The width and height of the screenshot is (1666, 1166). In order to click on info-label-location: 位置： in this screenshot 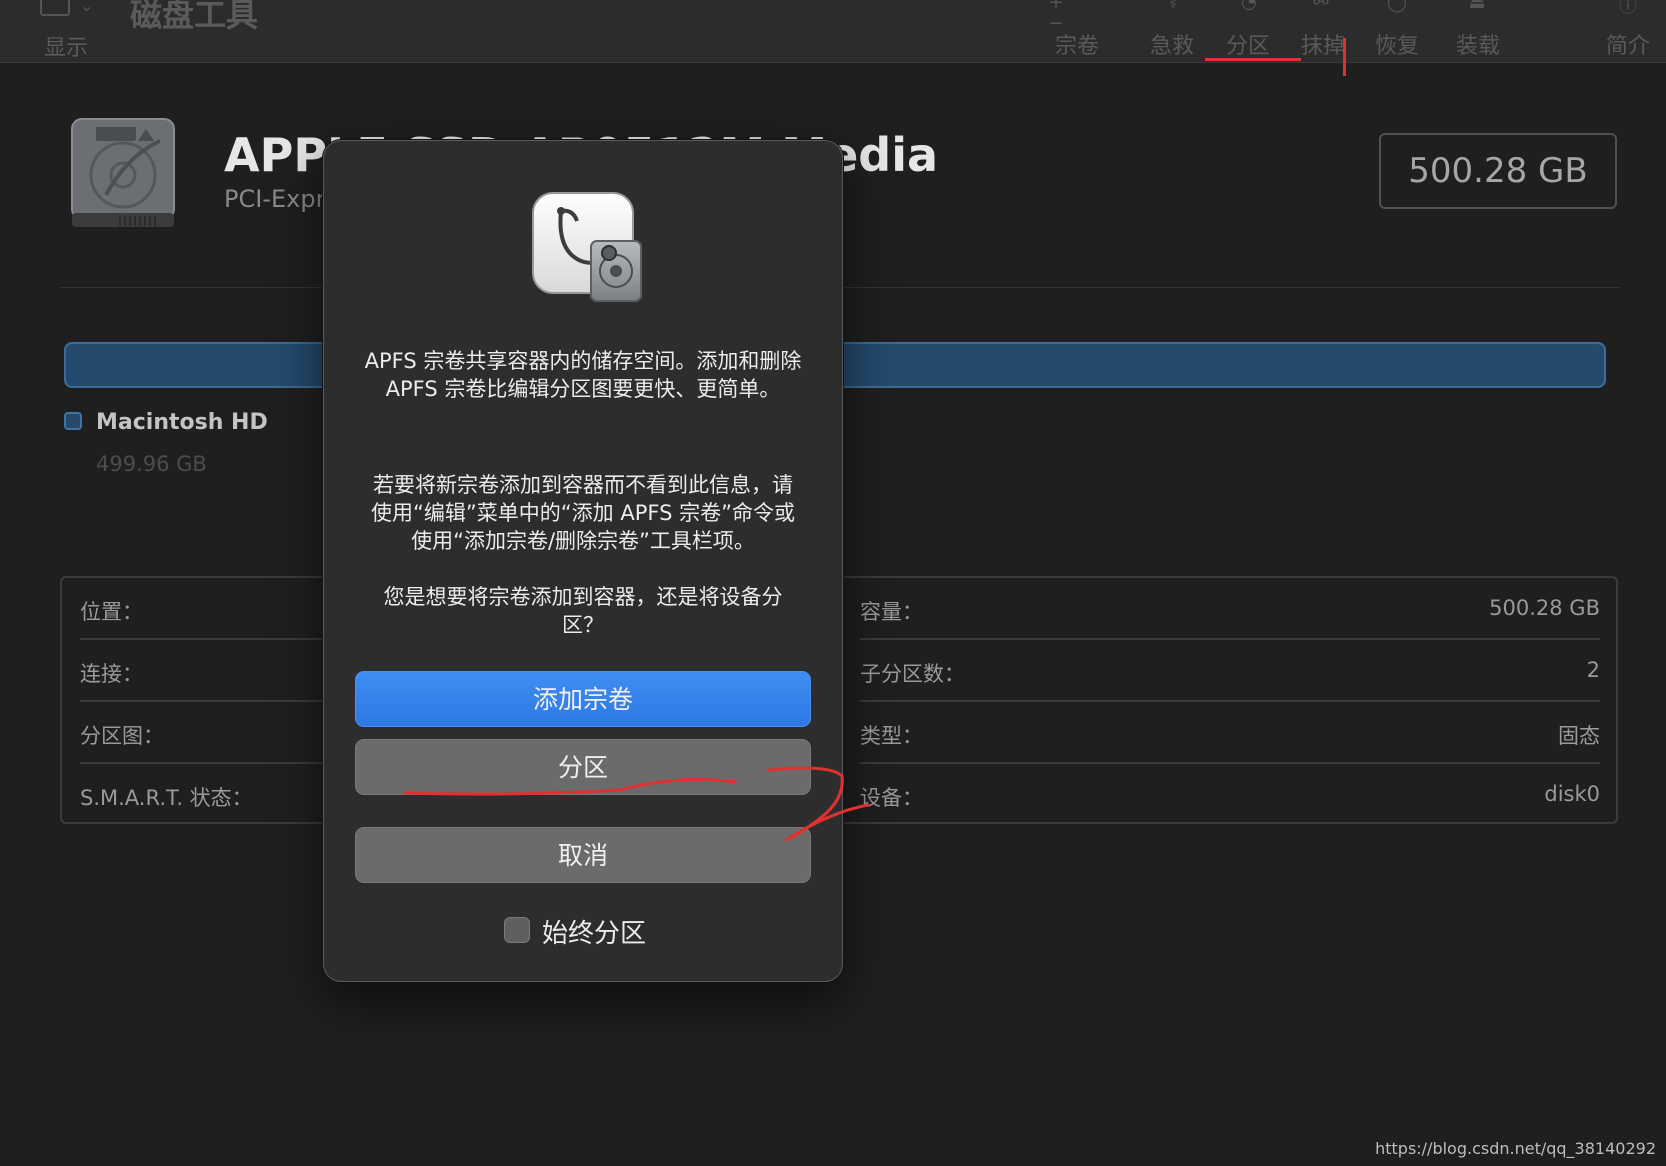, I will do `click(111, 612)`.